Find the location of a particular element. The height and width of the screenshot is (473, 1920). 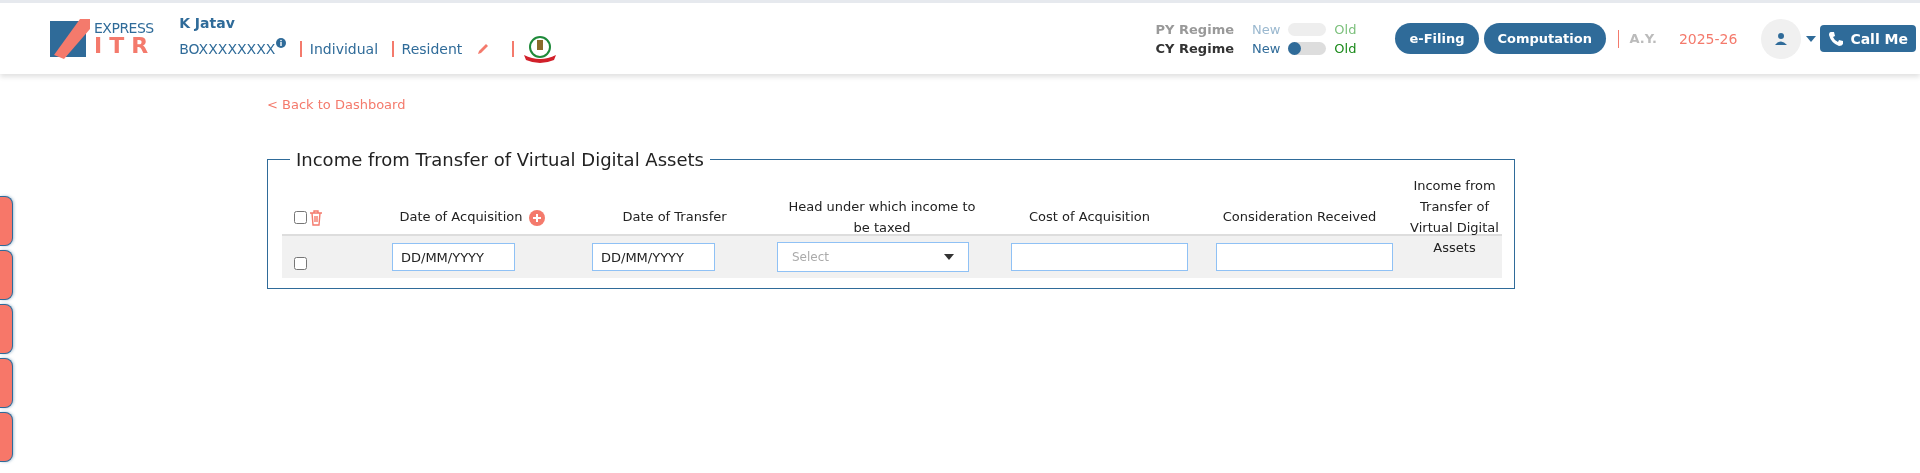

assessment-year-label: A.Y. is located at coordinates (1643, 38).